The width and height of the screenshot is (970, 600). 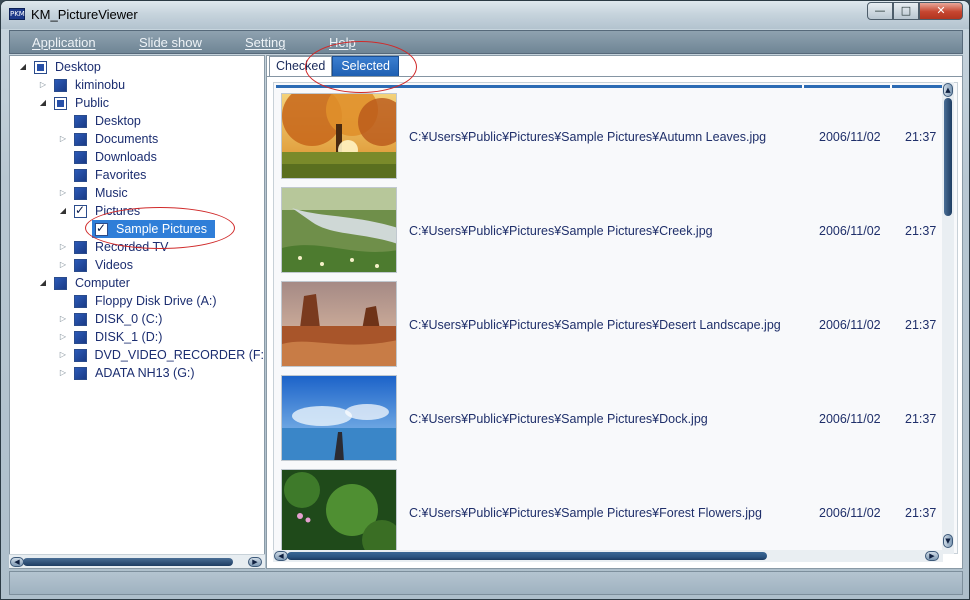 What do you see at coordinates (941, 11) in the screenshot?
I see `close-button: ✕` at bounding box center [941, 11].